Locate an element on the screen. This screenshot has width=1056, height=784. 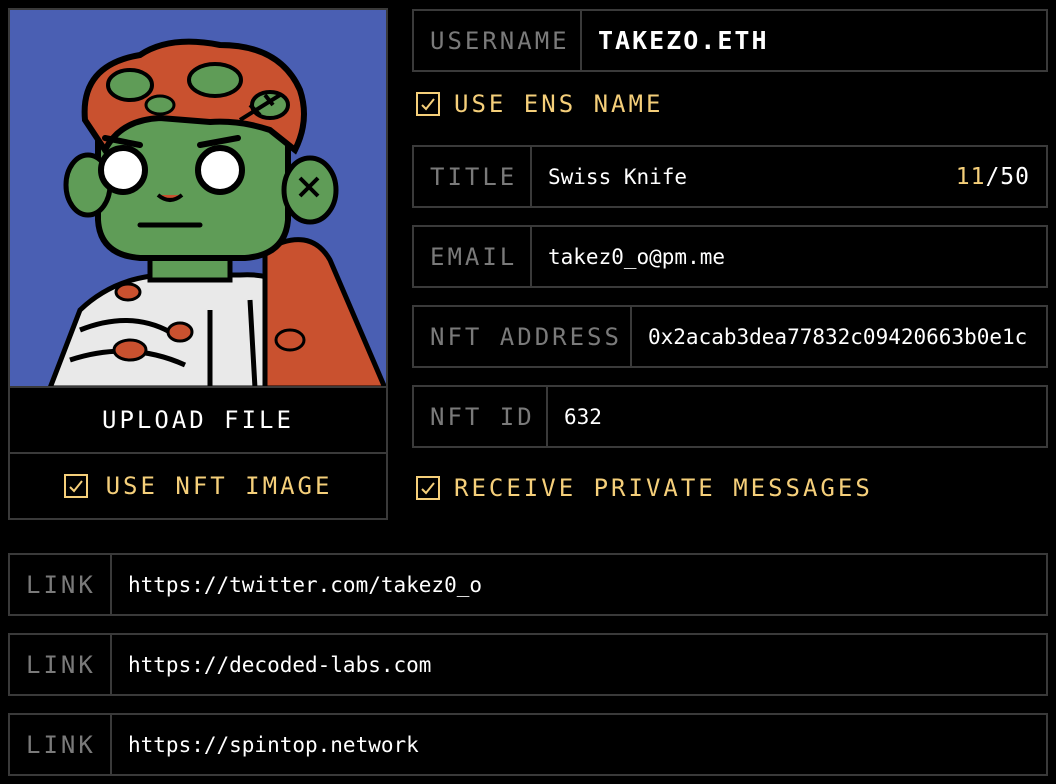
nft-address-input: 0x2acab3dea77832c09420663b0e1c is located at coordinates (839, 336).